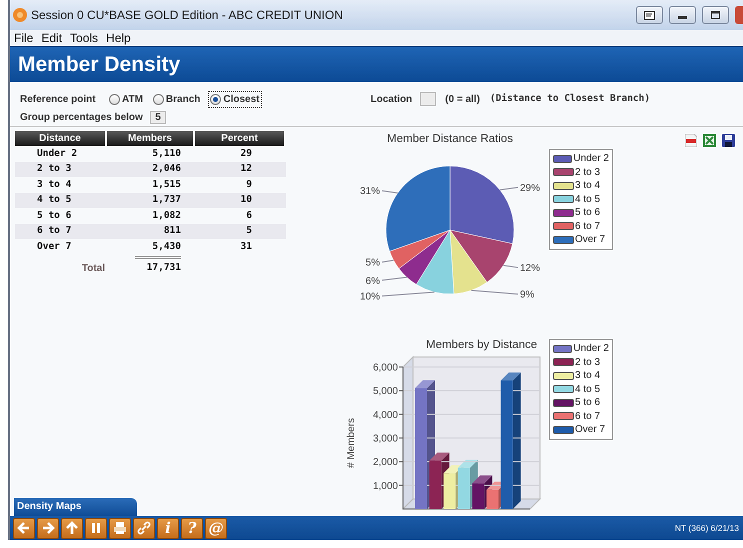  What do you see at coordinates (158, 117) in the screenshot?
I see `percentage-field: 5` at bounding box center [158, 117].